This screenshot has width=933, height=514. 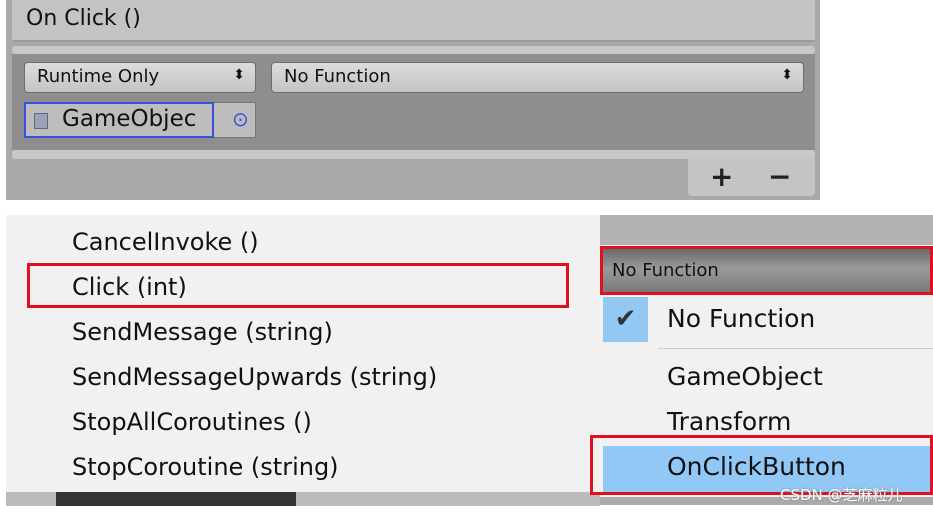 What do you see at coordinates (165, 242) in the screenshot?
I see `menu-item: CancelInvoke ()` at bounding box center [165, 242].